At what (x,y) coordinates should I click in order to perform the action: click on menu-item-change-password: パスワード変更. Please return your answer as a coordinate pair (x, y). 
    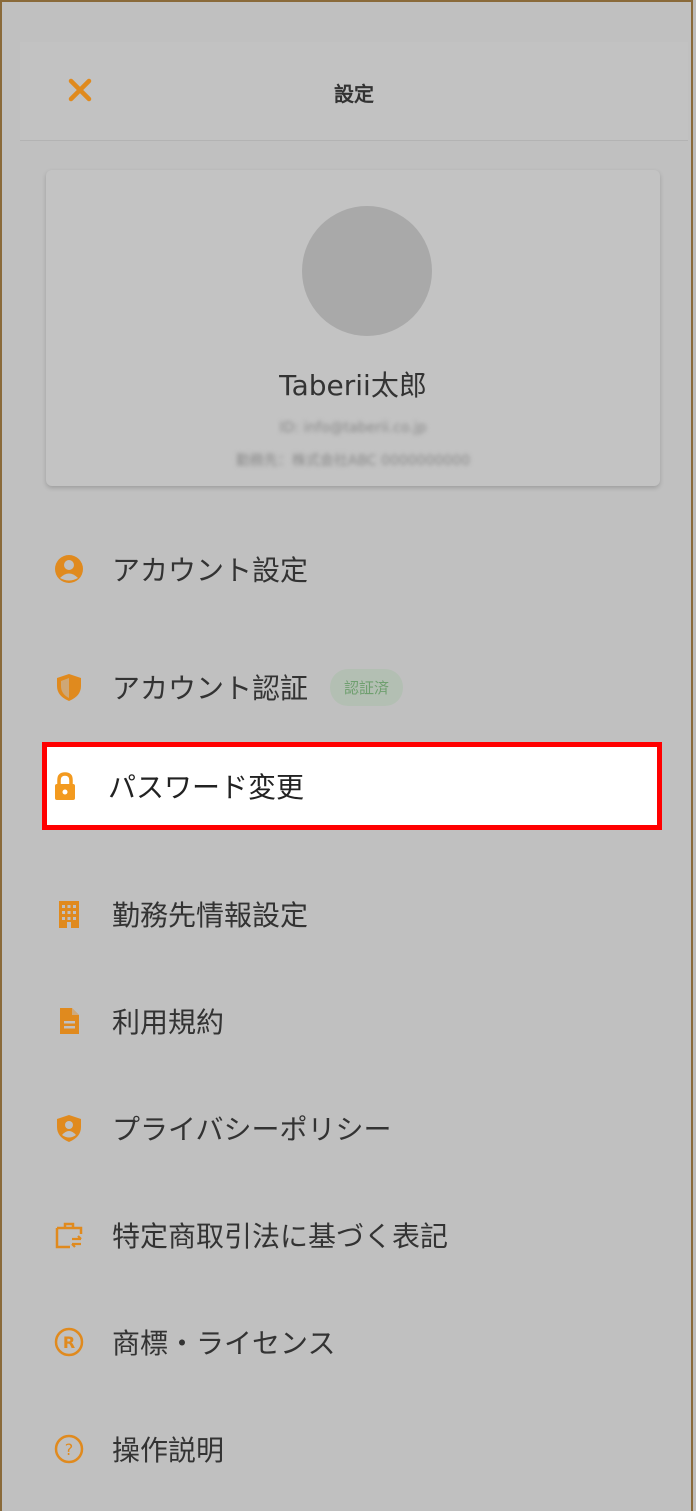
    Looking at the image, I should click on (352, 786).